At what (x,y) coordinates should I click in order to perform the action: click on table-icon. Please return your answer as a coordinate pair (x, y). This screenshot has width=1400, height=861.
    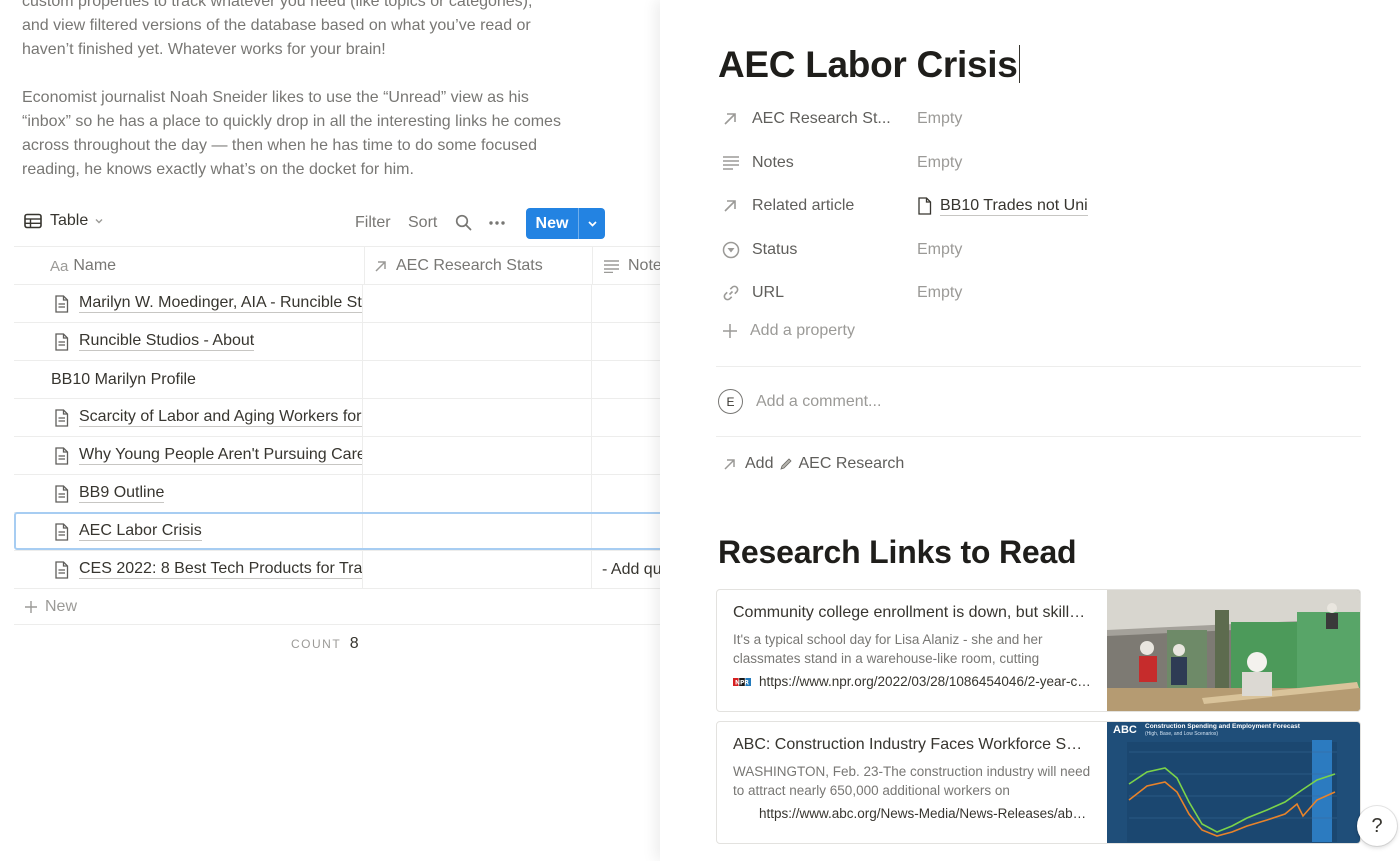
    Looking at the image, I should click on (33, 221).